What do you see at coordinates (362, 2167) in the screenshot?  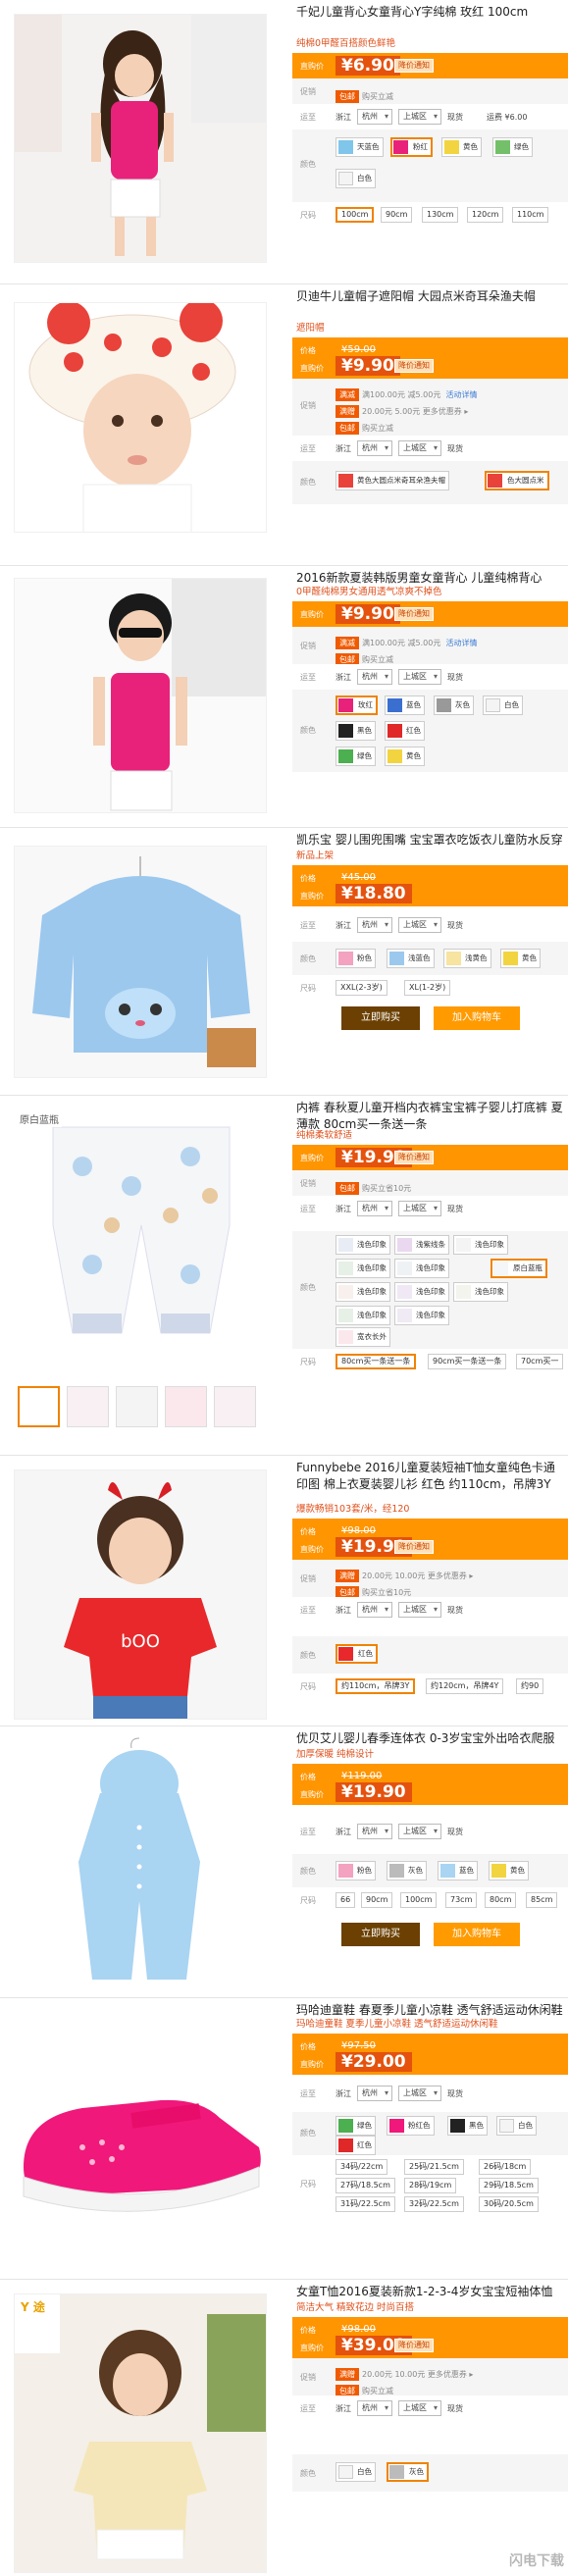 I see `size-option: 34码/22cm` at bounding box center [362, 2167].